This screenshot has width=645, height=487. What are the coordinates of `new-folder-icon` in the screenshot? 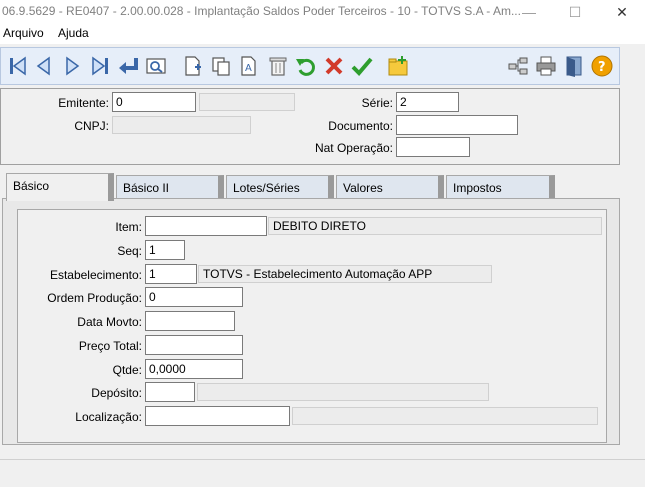 It's located at (398, 66).